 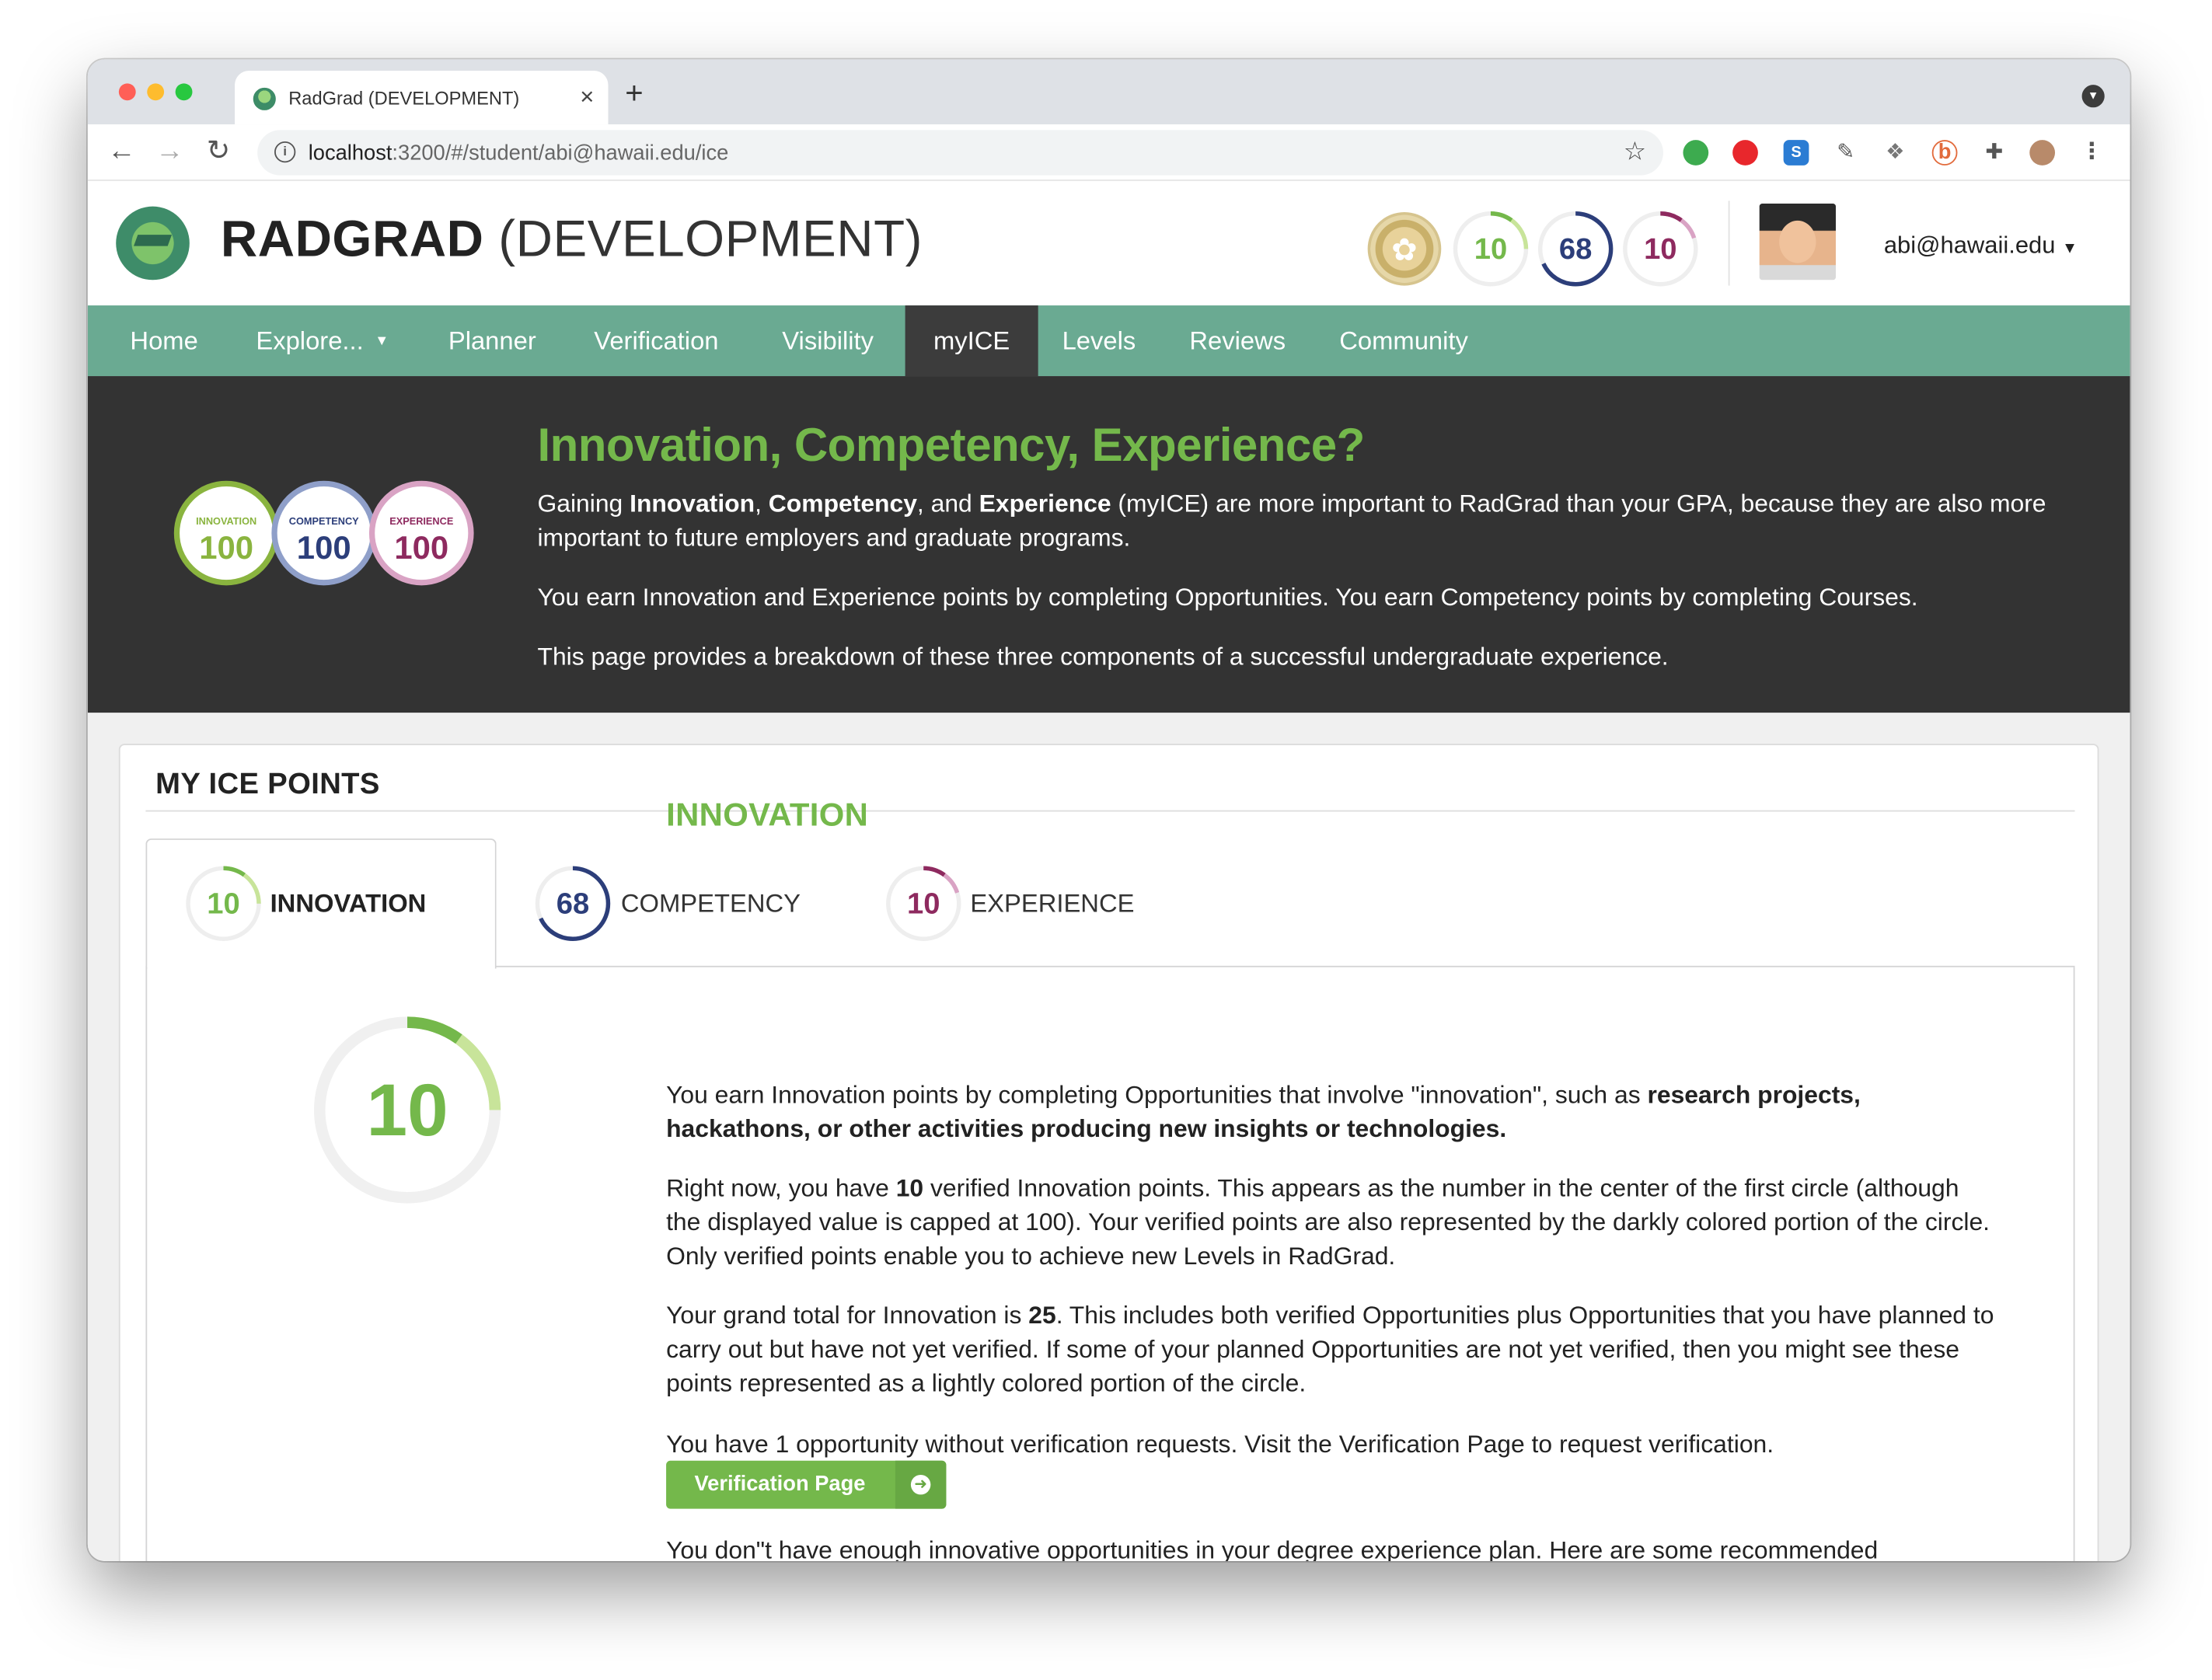 What do you see at coordinates (634, 93) in the screenshot?
I see `new-tab-button: +` at bounding box center [634, 93].